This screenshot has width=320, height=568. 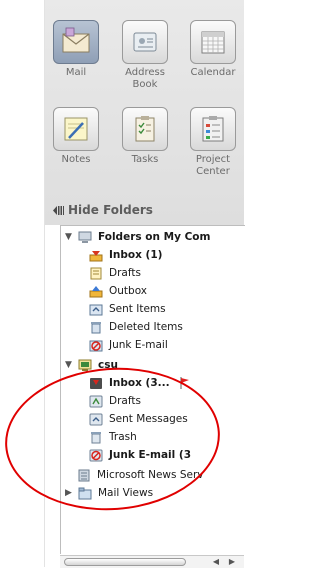 I want to click on address-book-button, so click(x=145, y=42).